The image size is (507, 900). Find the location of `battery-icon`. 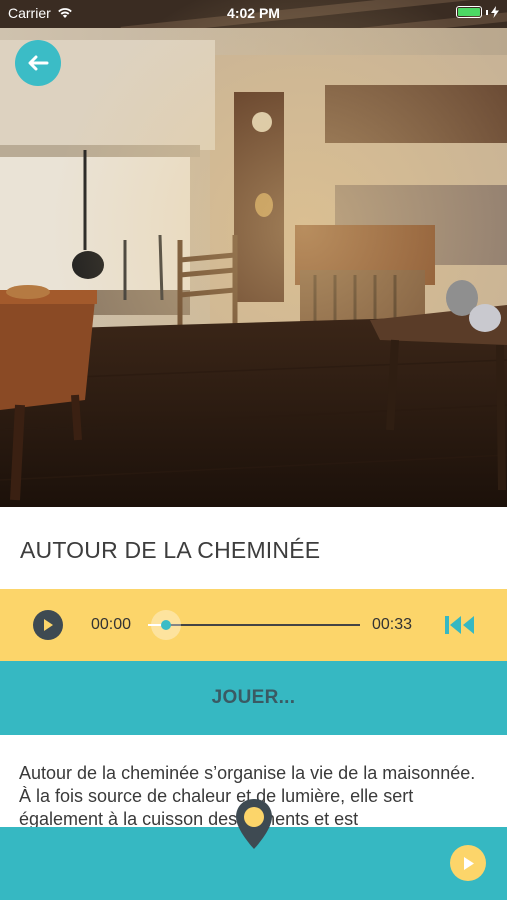

battery-icon is located at coordinates (469, 12).